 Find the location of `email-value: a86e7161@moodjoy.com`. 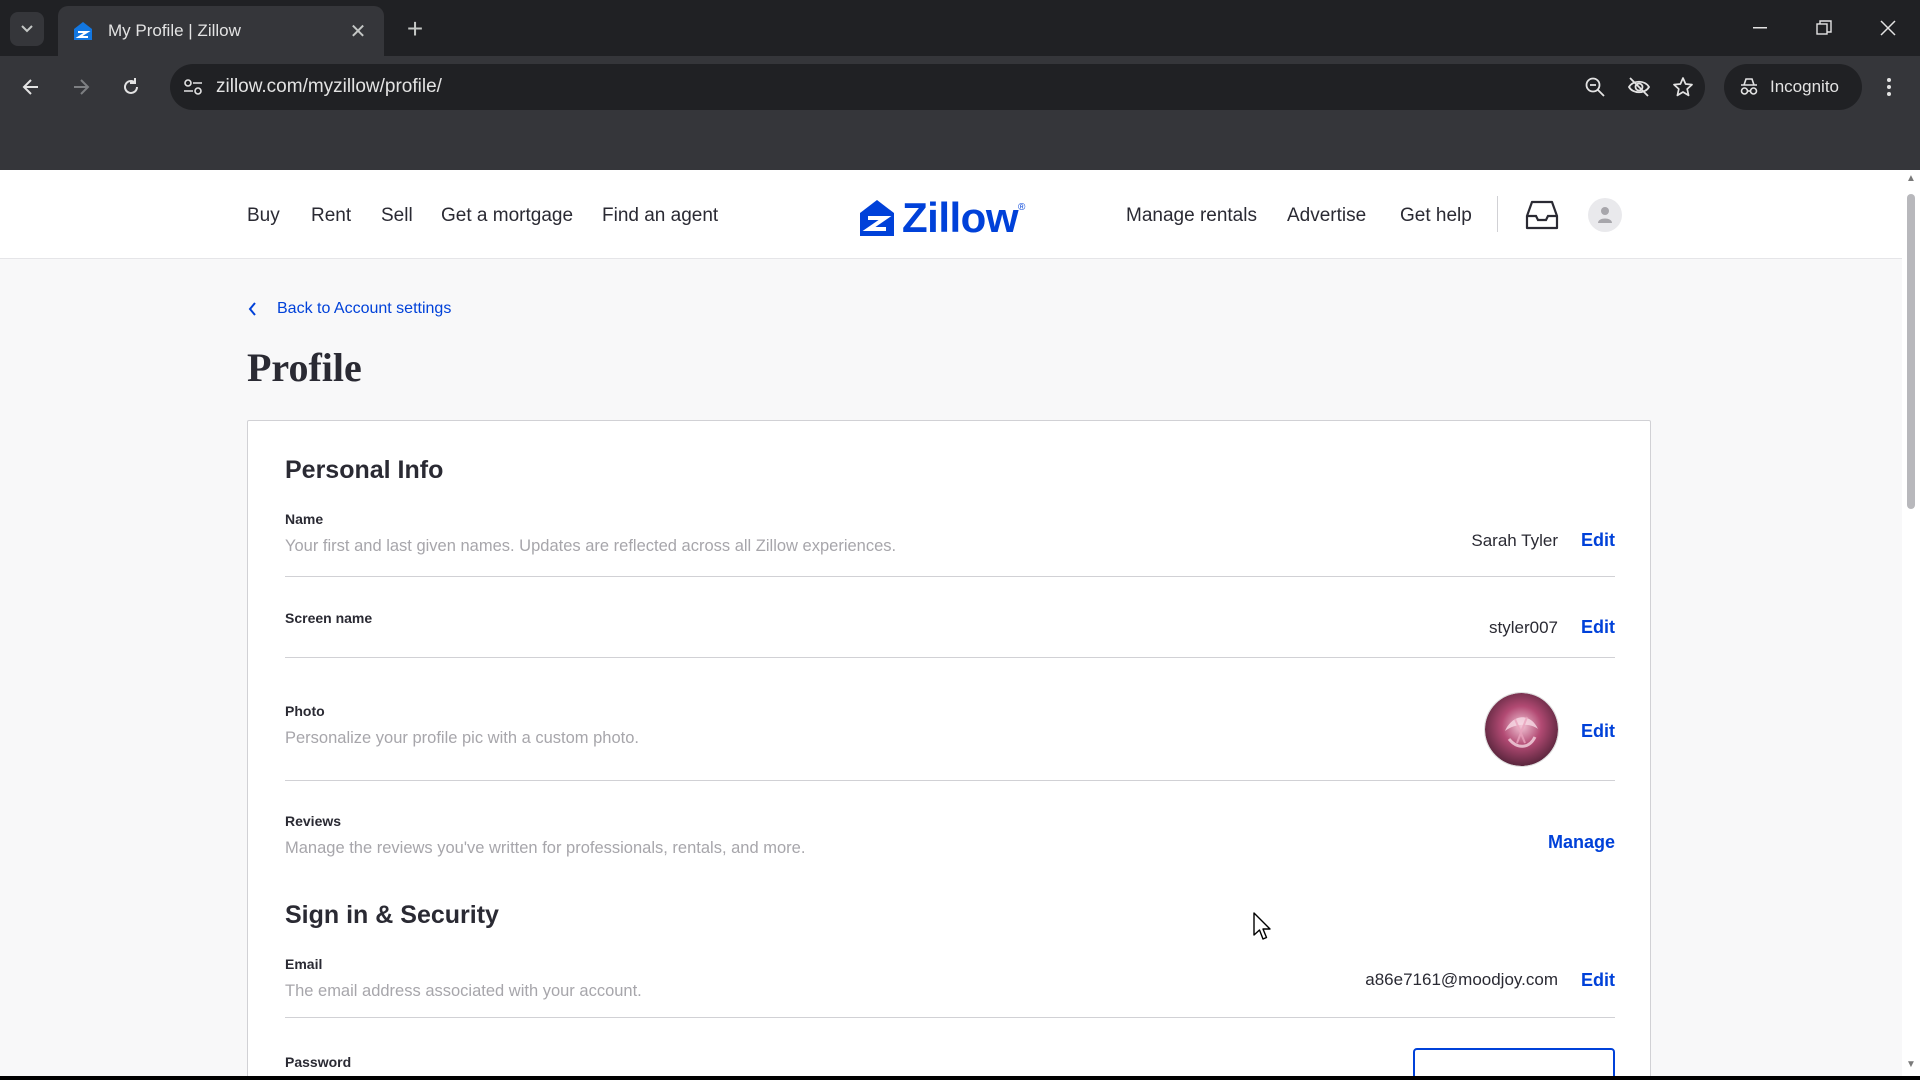

email-value: a86e7161@moodjoy.com is located at coordinates (1461, 979).